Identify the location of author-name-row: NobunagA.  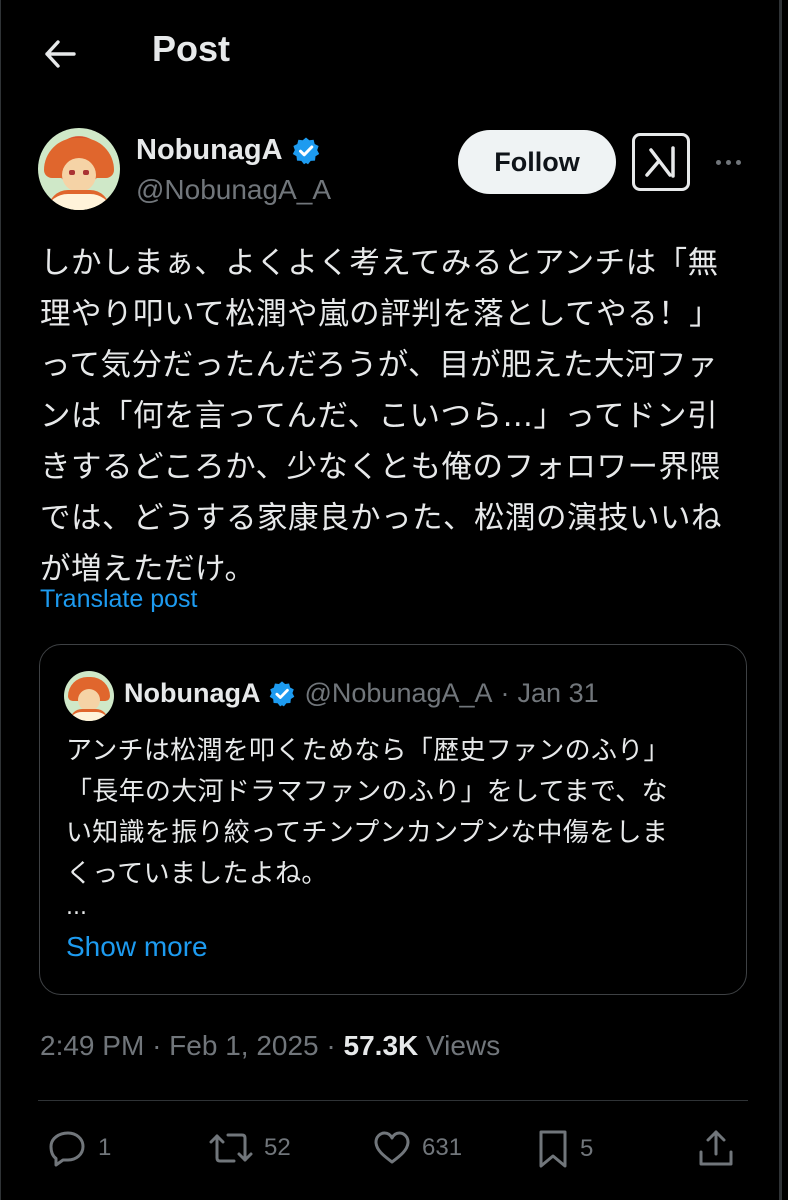
(228, 150).